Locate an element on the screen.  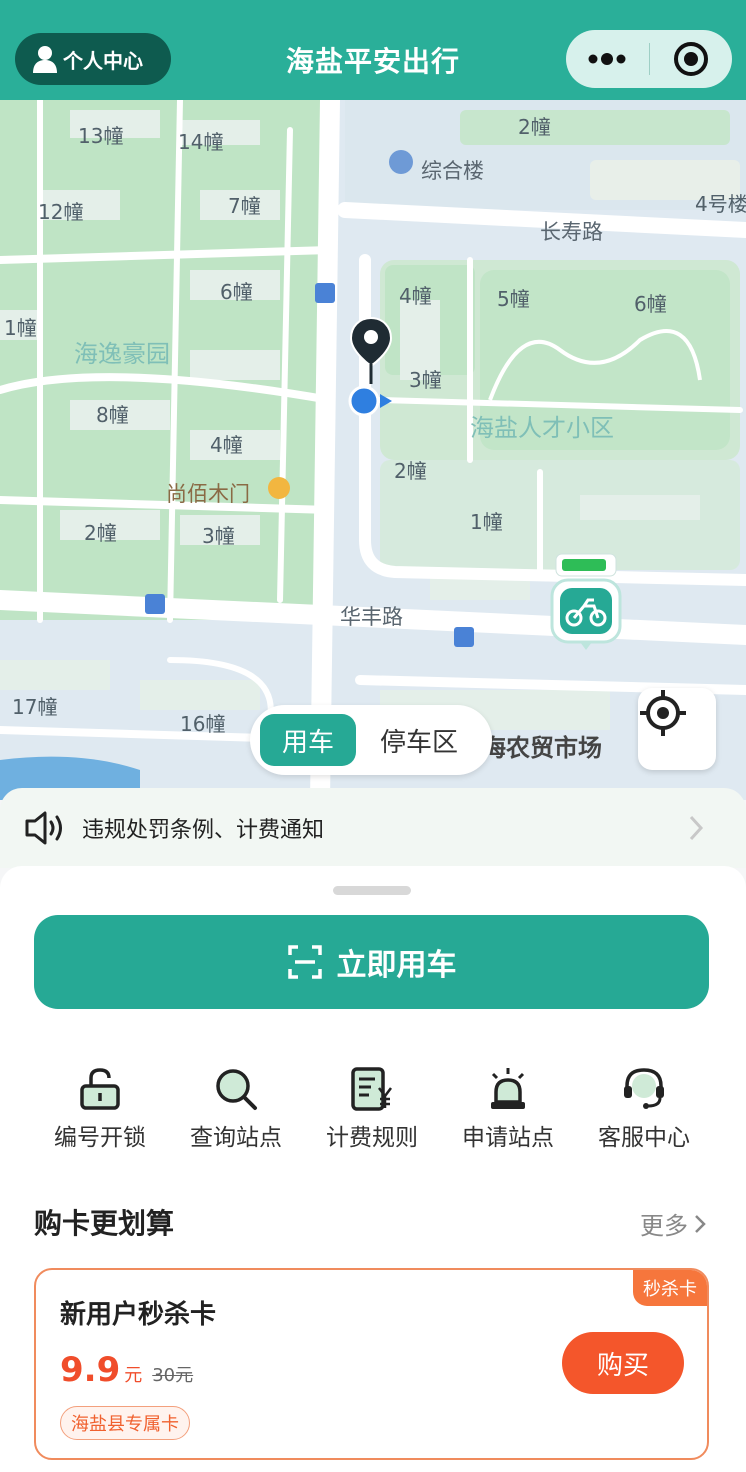
map-label-building-4-right: 4号楼 is located at coordinates (720, 204).